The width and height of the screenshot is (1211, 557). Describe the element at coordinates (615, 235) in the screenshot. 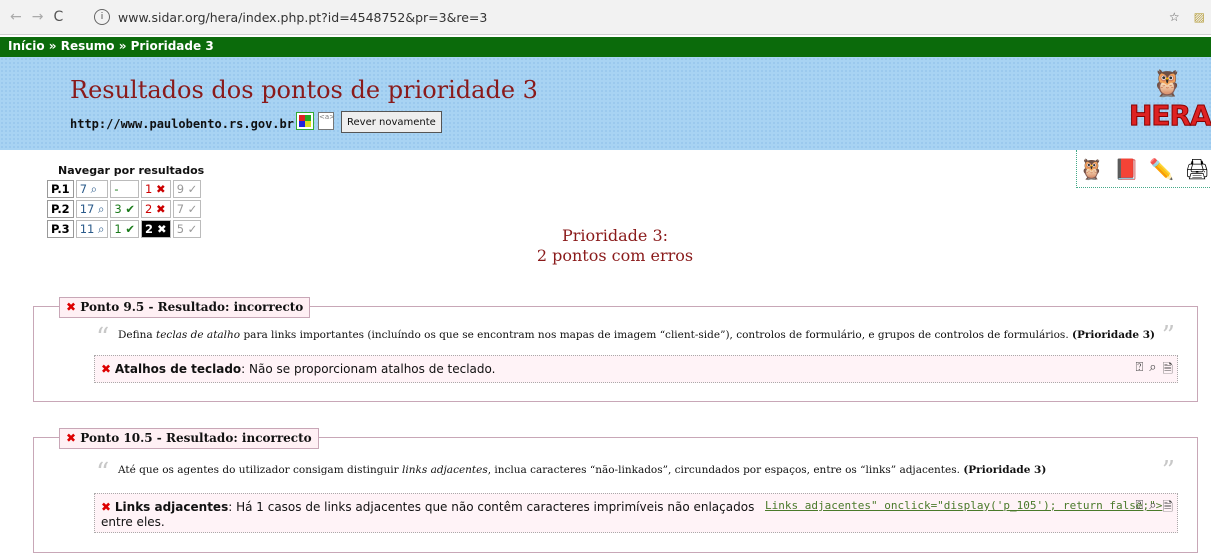

I see `summary-line1: Prioridade 3:` at that location.